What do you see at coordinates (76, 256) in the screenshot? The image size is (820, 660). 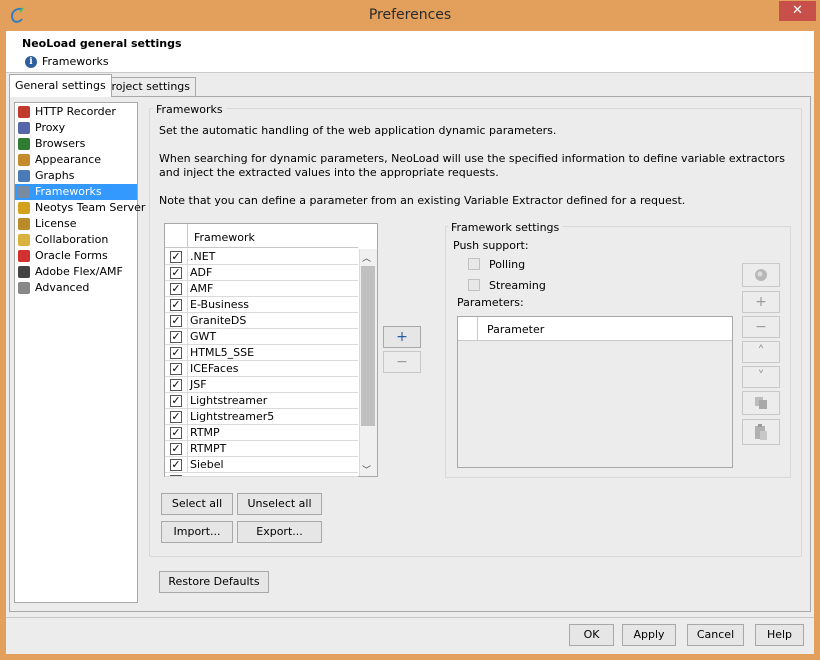 I see `nav-item-oracle-forms: Oracle Forms` at bounding box center [76, 256].